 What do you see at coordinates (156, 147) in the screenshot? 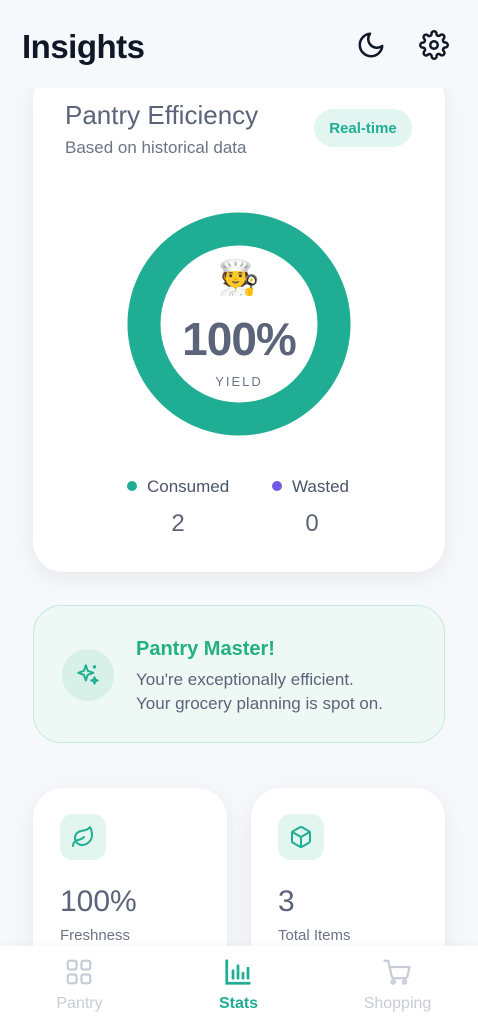
I see `efficiency-subtitle: Based on historical data` at bounding box center [156, 147].